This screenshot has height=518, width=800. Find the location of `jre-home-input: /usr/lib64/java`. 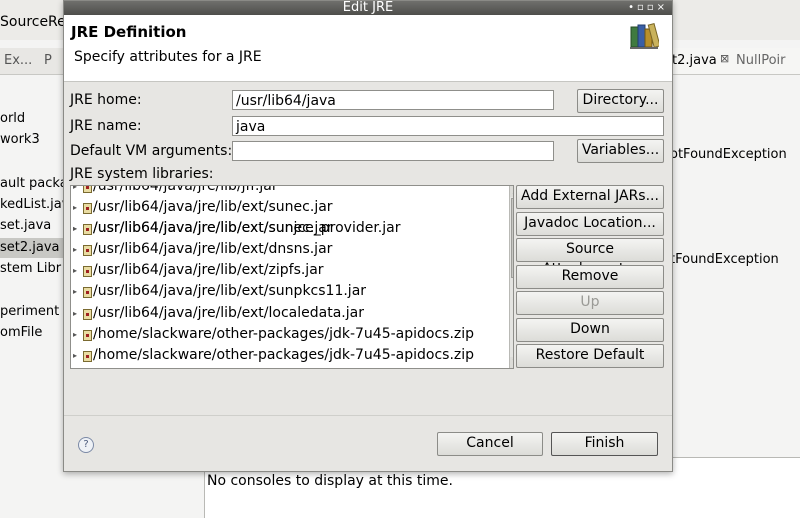

jre-home-input: /usr/lib64/java is located at coordinates (393, 100).